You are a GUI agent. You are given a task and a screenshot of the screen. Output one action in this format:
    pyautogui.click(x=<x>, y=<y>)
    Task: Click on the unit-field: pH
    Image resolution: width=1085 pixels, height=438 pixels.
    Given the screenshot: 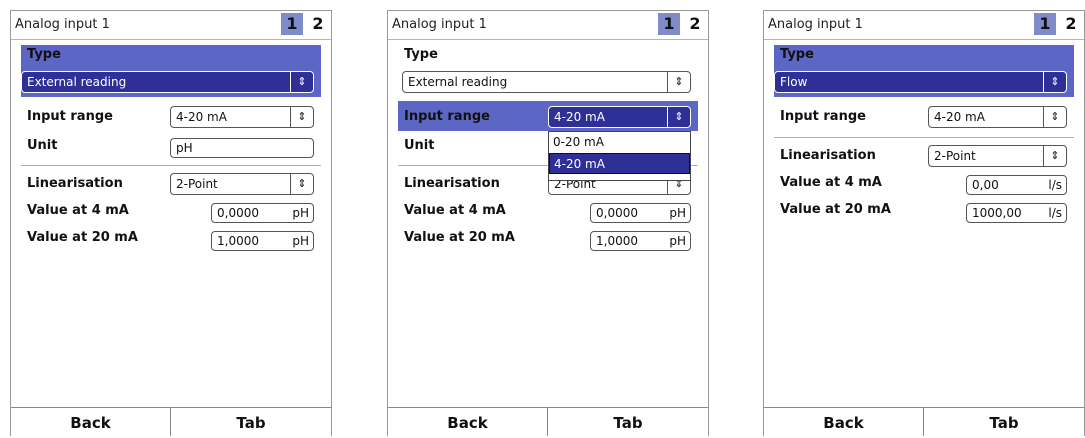 What is the action you would take?
    pyautogui.click(x=242, y=148)
    